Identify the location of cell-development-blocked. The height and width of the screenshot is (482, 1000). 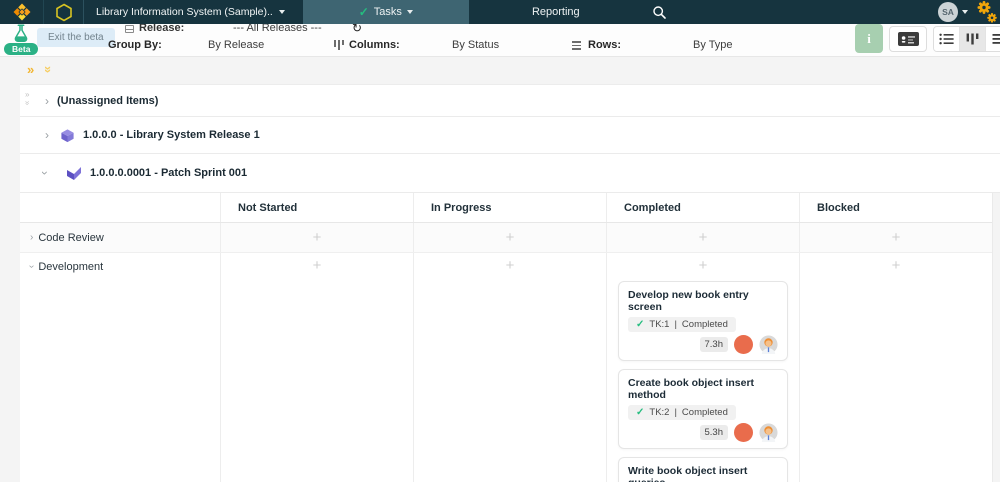
(895, 367).